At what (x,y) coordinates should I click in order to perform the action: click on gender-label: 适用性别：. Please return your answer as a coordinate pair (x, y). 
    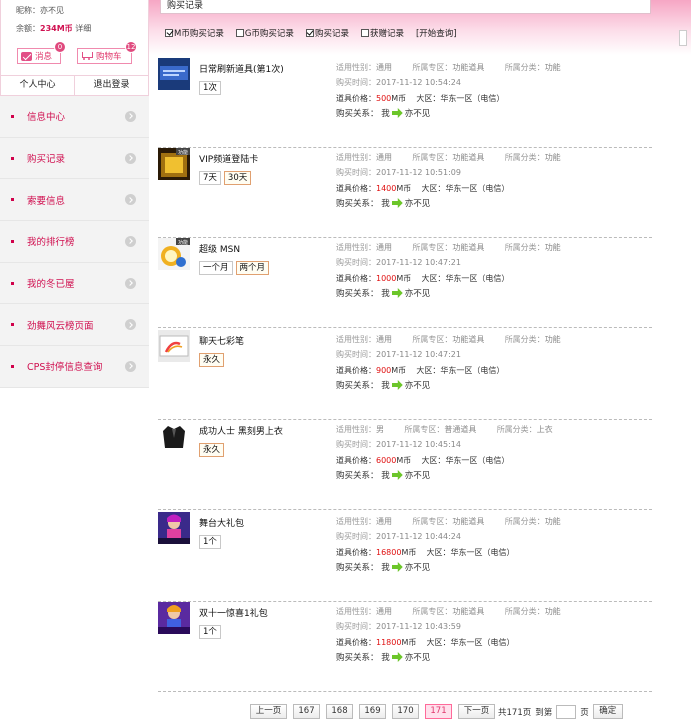
    Looking at the image, I should click on (356, 339).